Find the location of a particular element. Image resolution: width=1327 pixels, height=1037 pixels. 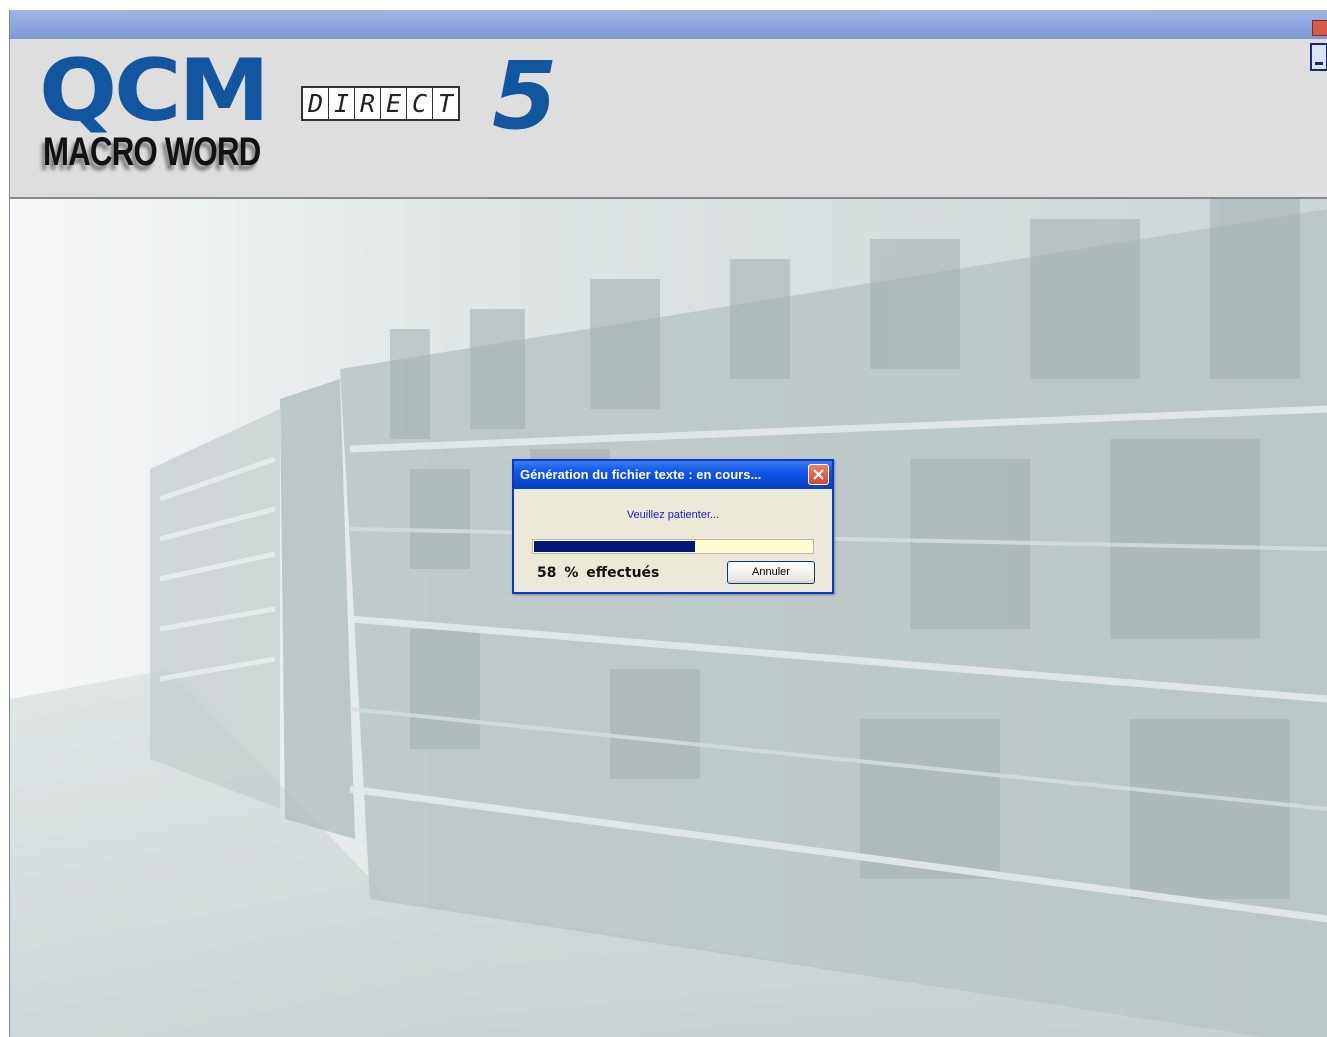

dialog-close-button is located at coordinates (818, 474).